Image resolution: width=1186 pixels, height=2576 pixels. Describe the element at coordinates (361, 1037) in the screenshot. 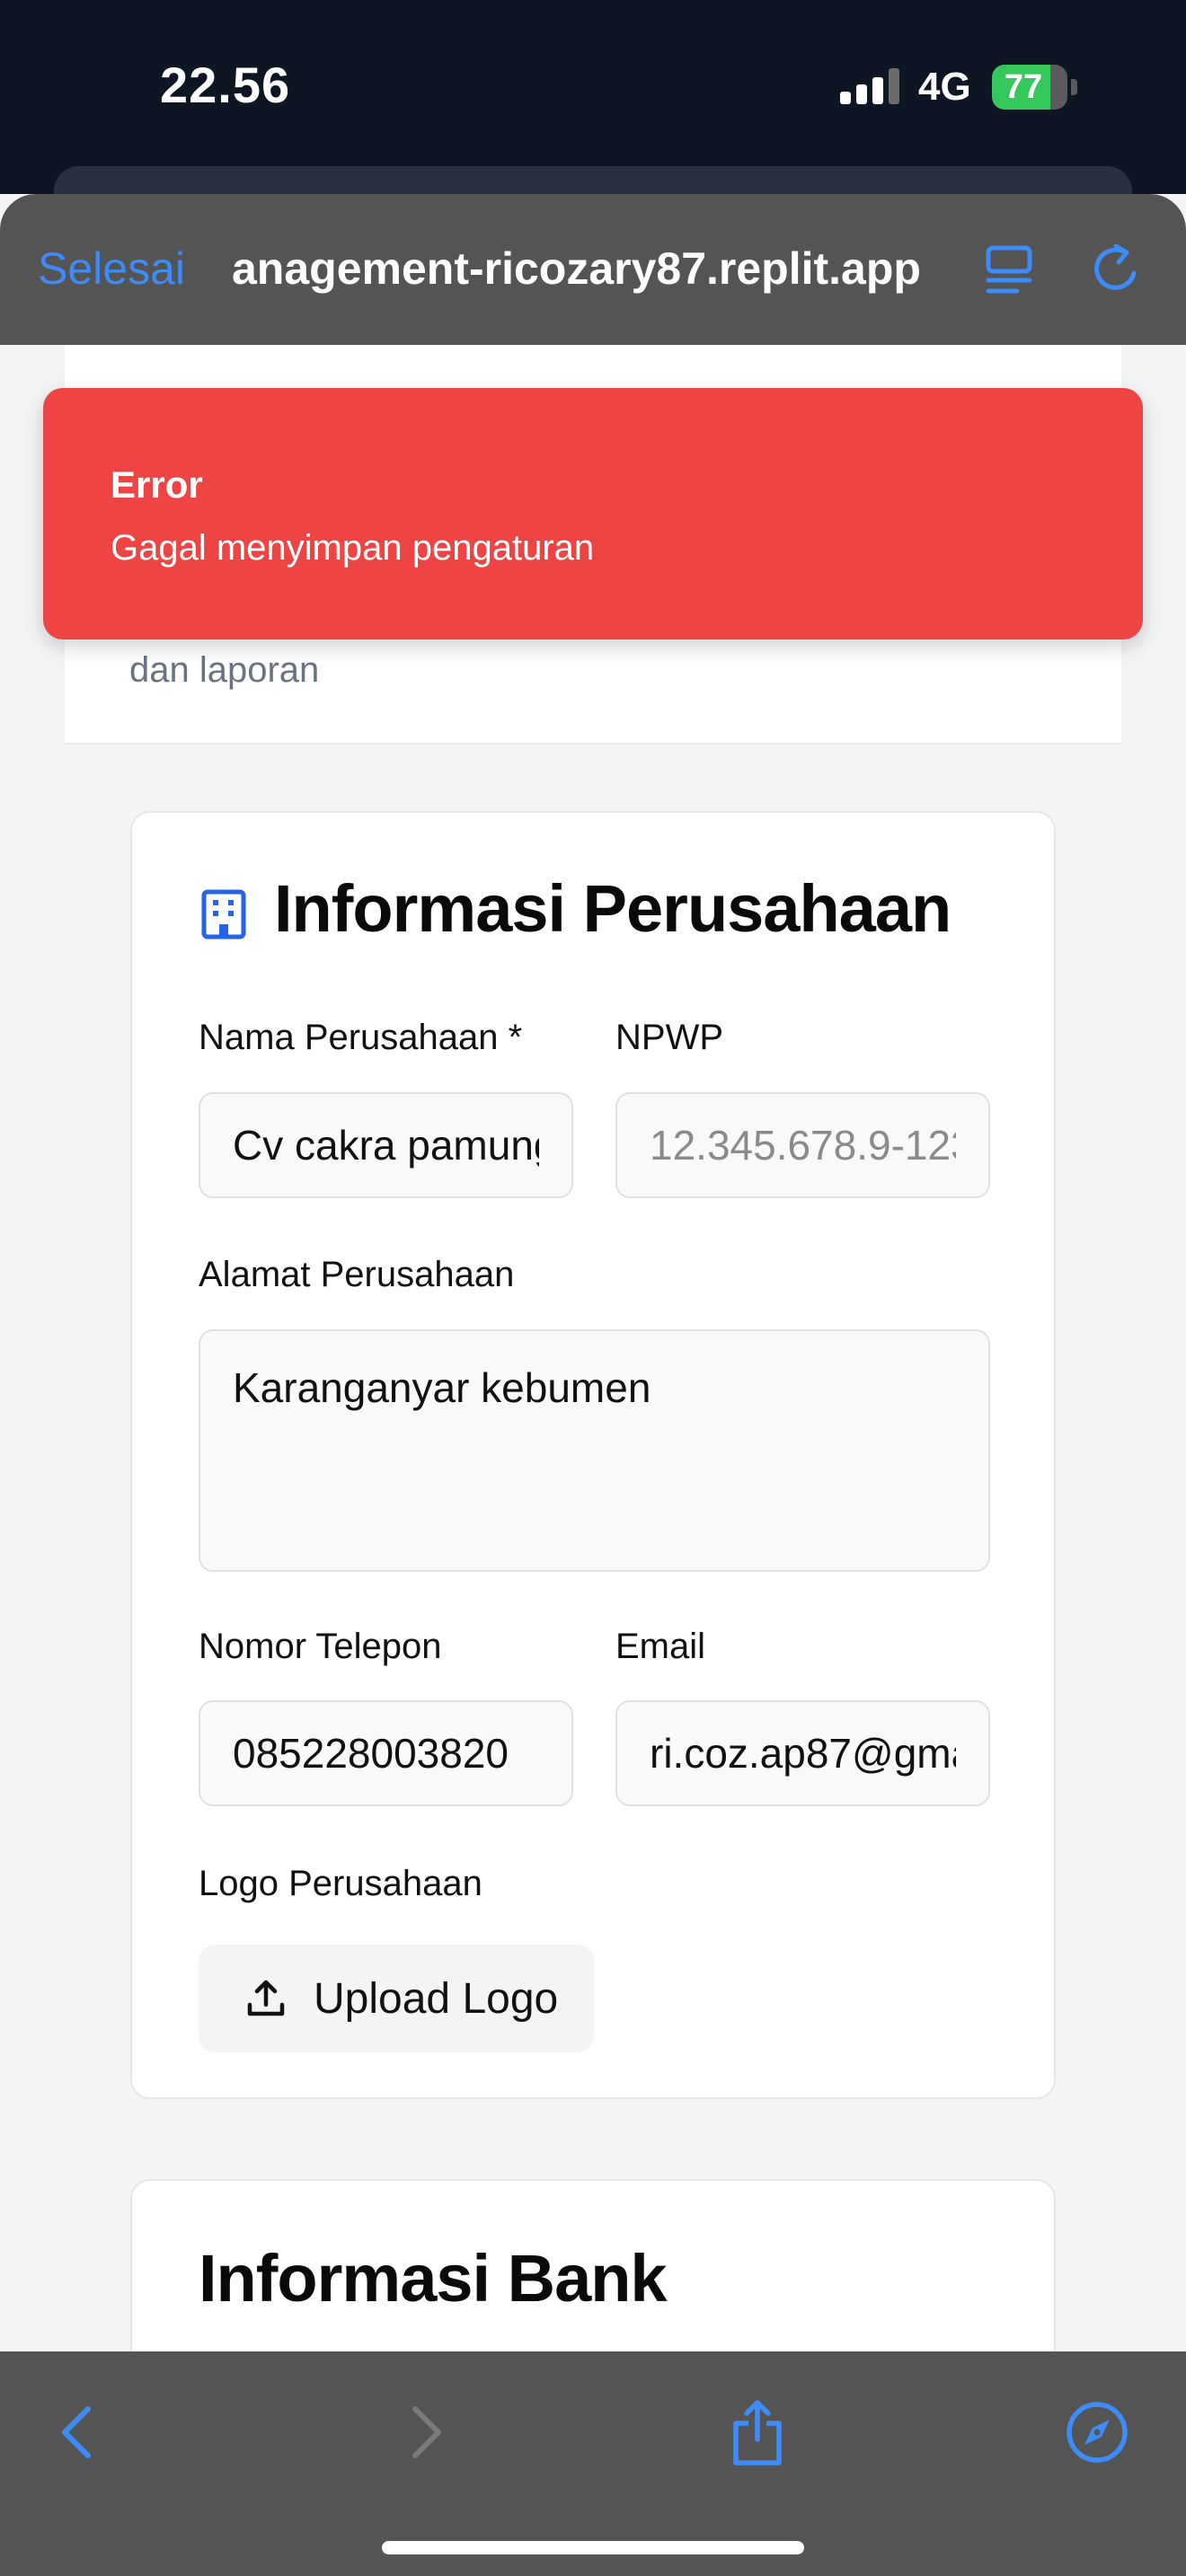

I see `company-name-label: Nama Perusahaan *` at that location.